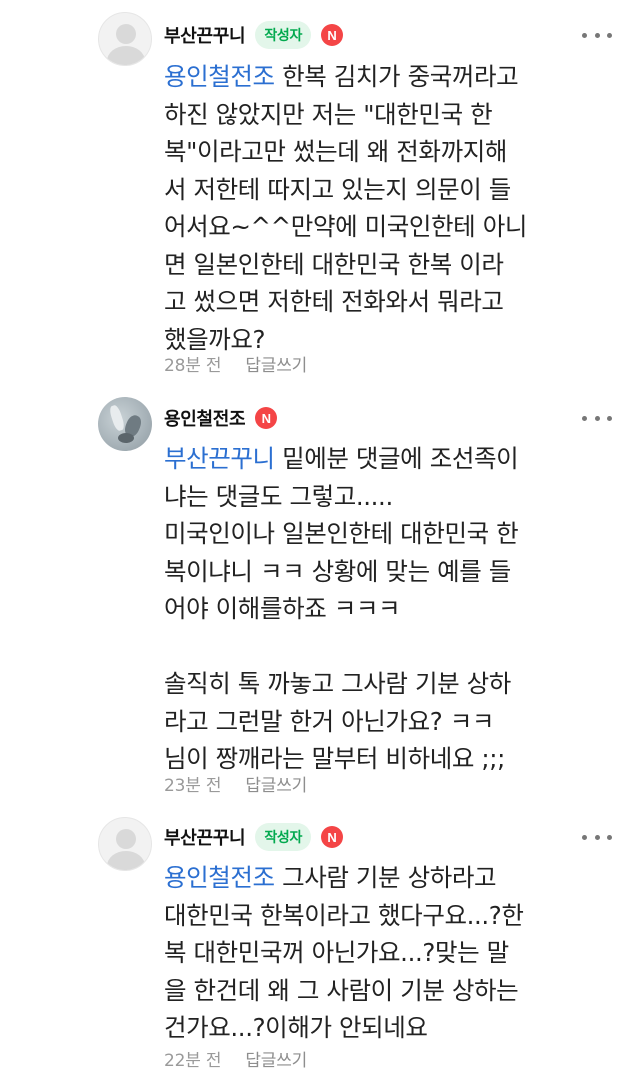  Describe the element at coordinates (332, 837) in the screenshot. I see `new-badge-icon: N` at that location.